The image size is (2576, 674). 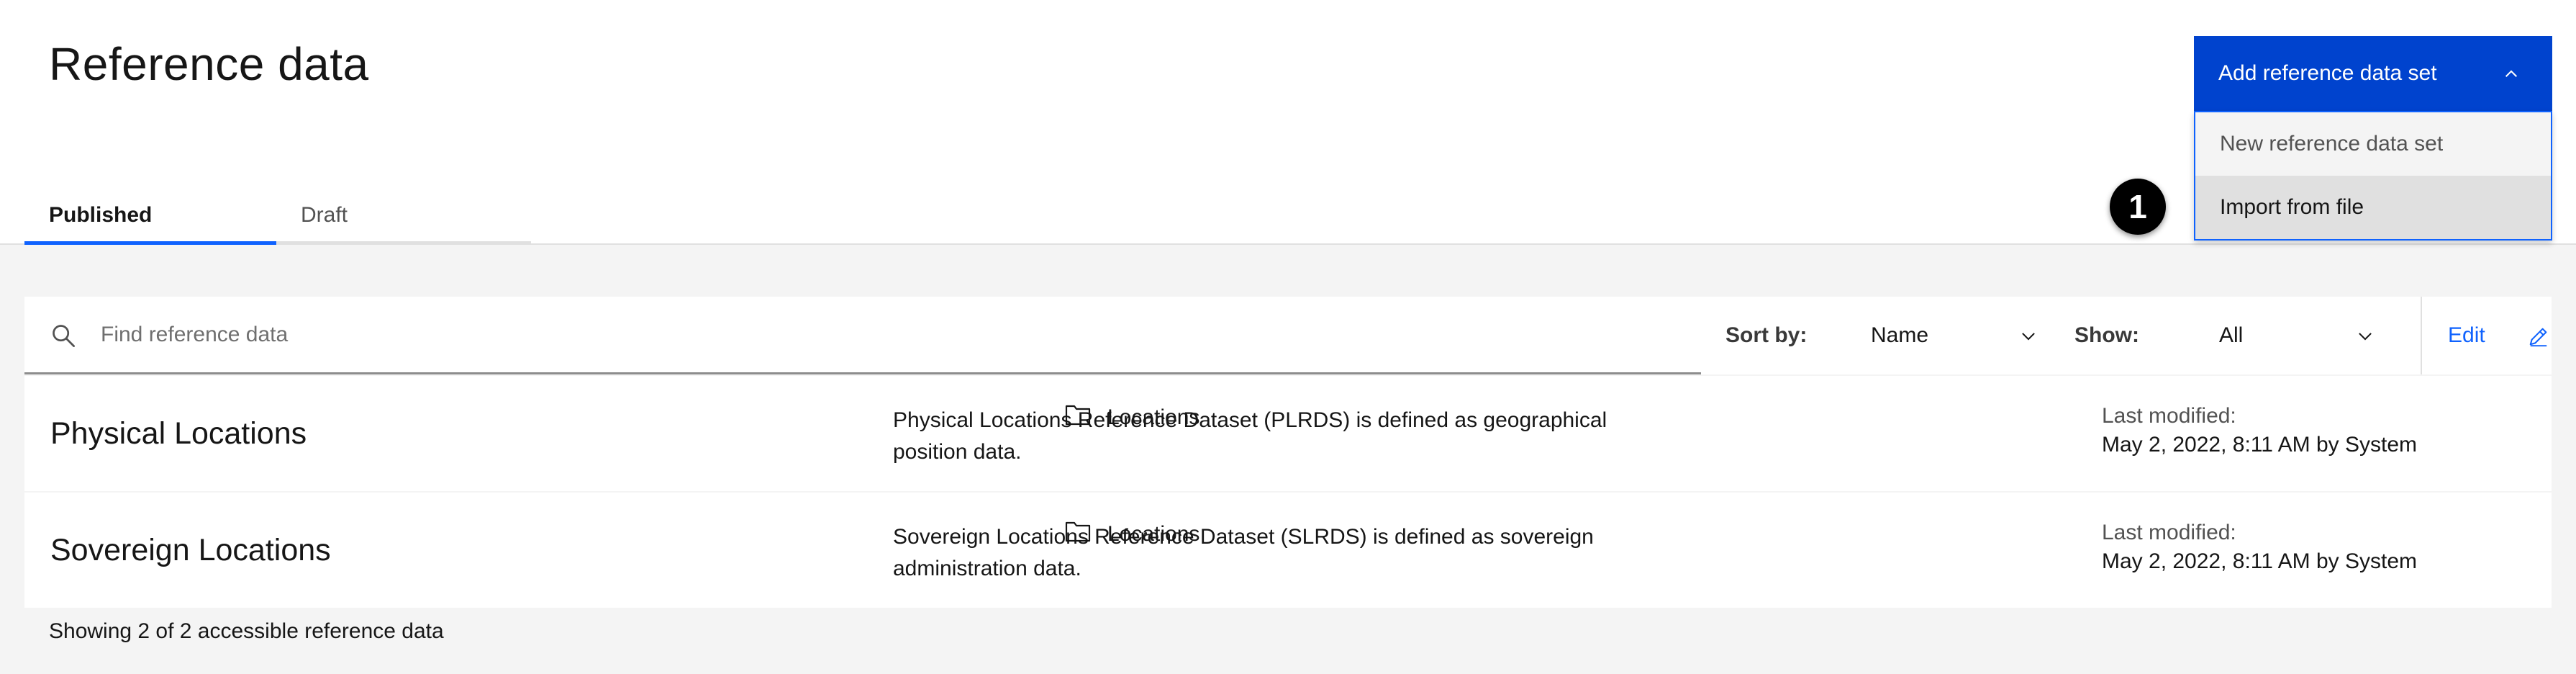 I want to click on sort-label: Sort by:, so click(x=1766, y=335).